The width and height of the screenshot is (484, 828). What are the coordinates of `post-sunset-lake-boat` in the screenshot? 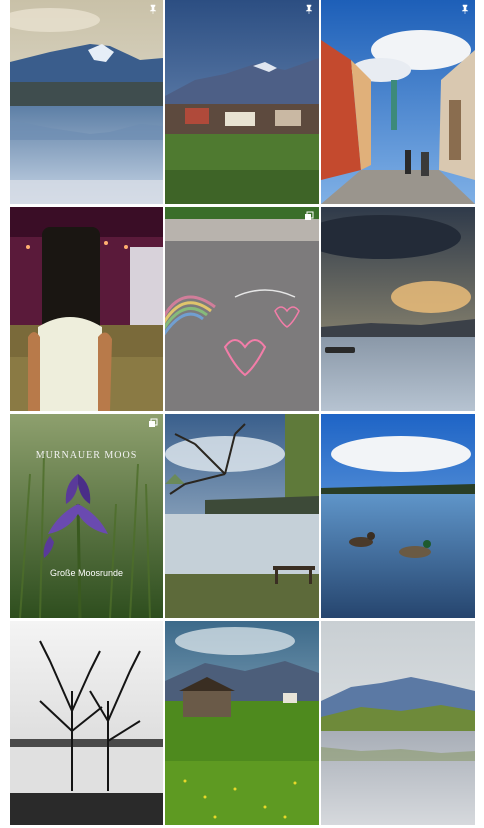 It's located at (398, 309).